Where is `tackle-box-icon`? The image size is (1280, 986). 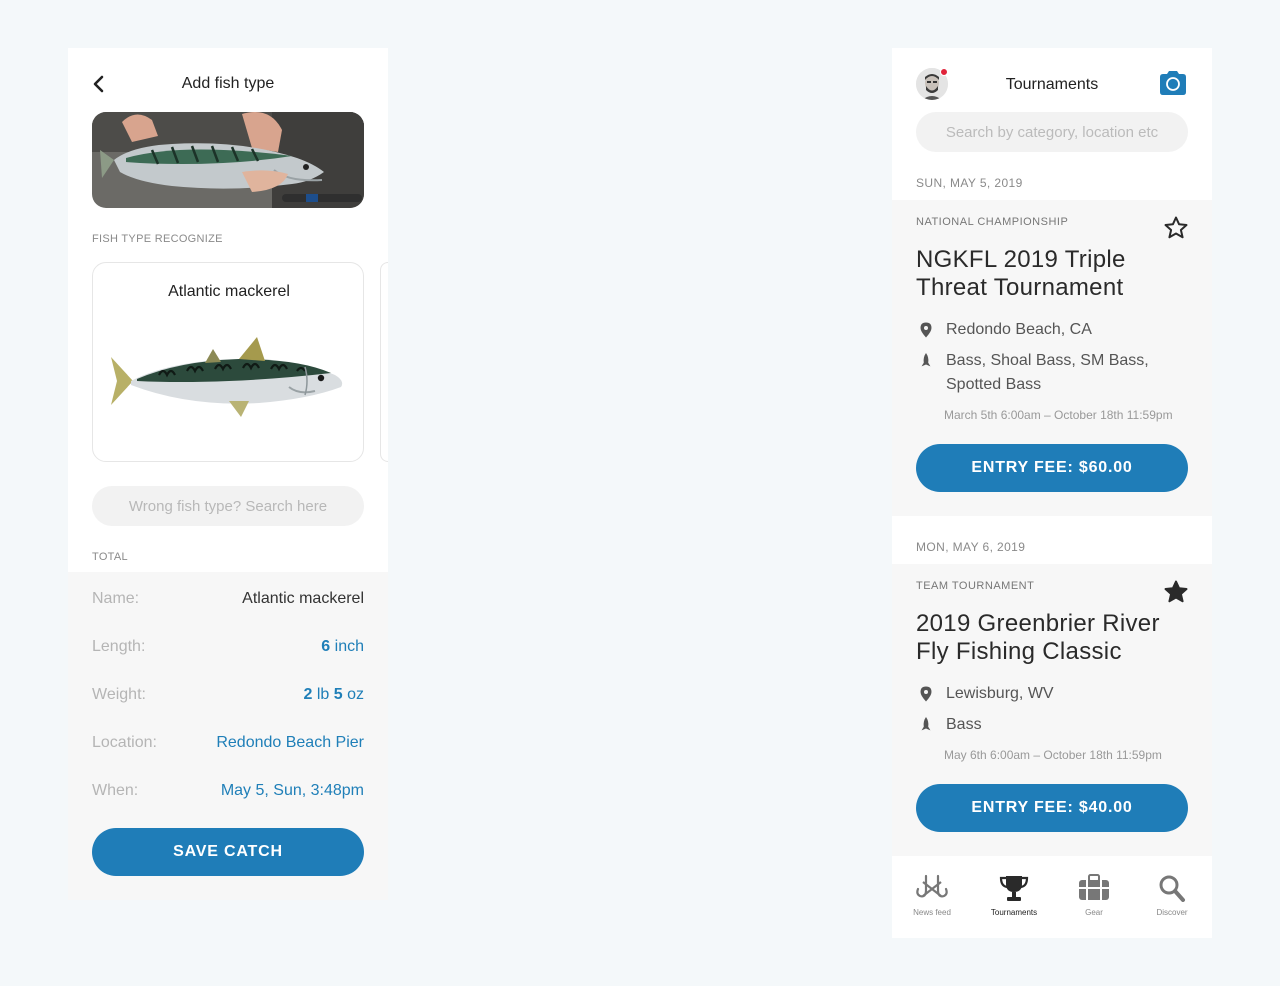 tackle-box-icon is located at coordinates (1094, 887).